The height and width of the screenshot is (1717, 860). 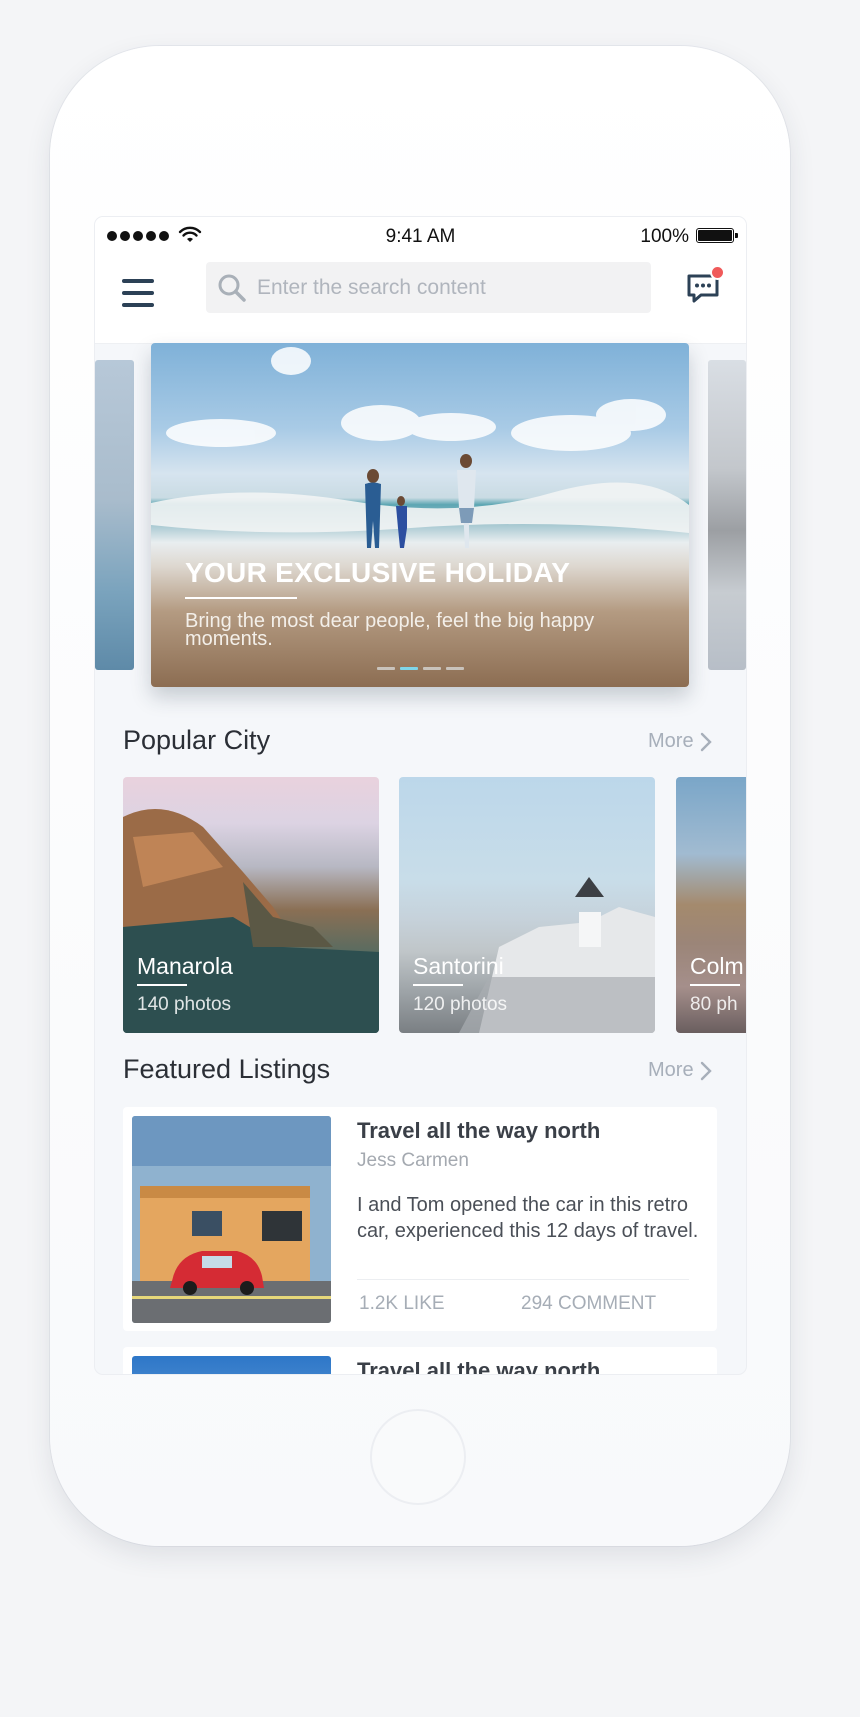 What do you see at coordinates (717, 272) in the screenshot?
I see `notification-dot` at bounding box center [717, 272].